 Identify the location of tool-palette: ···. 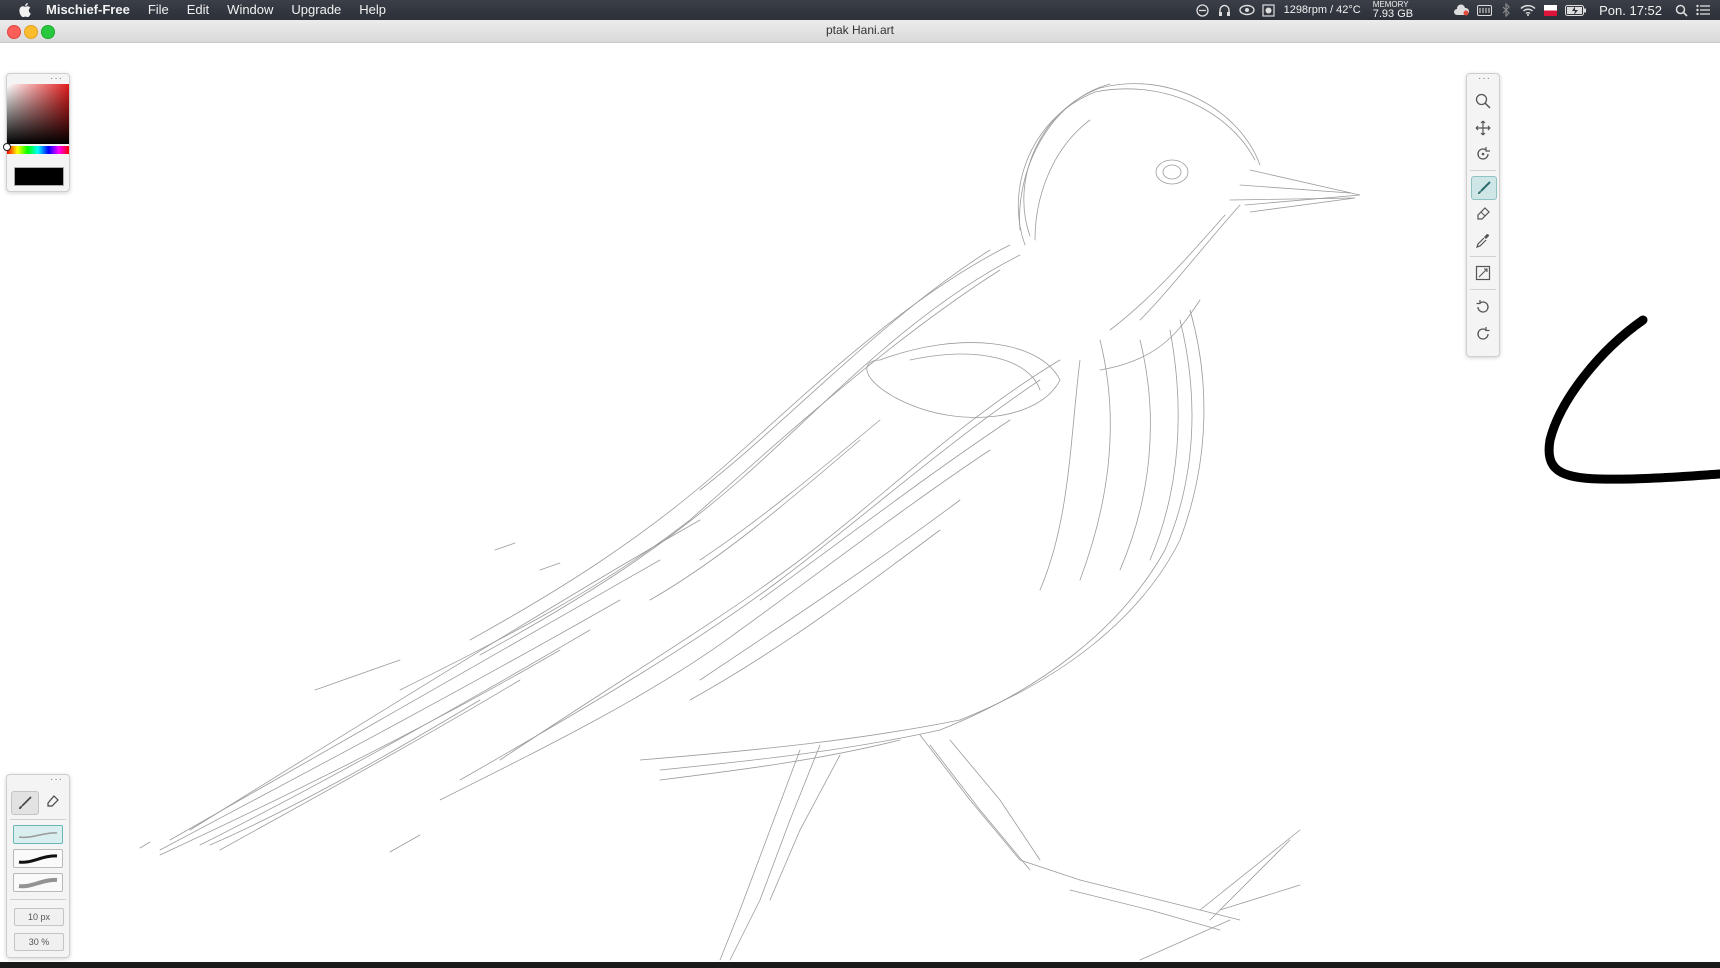
(1483, 215).